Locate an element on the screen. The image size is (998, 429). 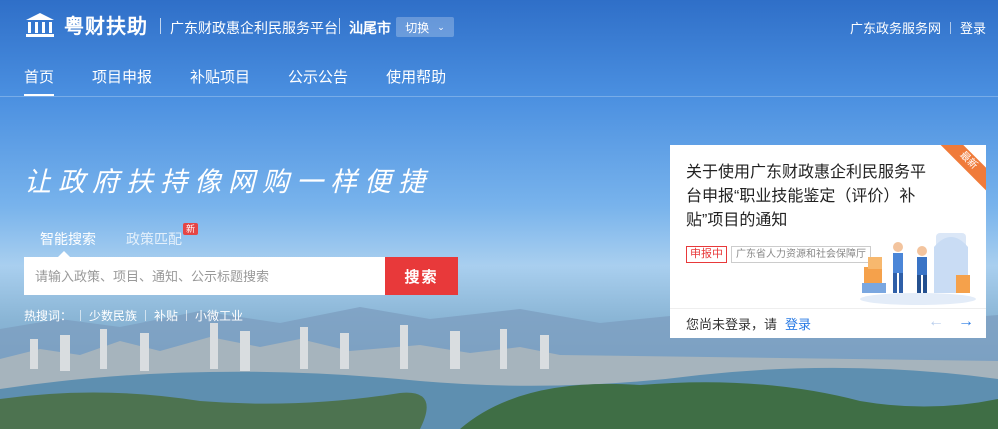
tab-smart-search: 智能搜索 is located at coordinates (68, 239).